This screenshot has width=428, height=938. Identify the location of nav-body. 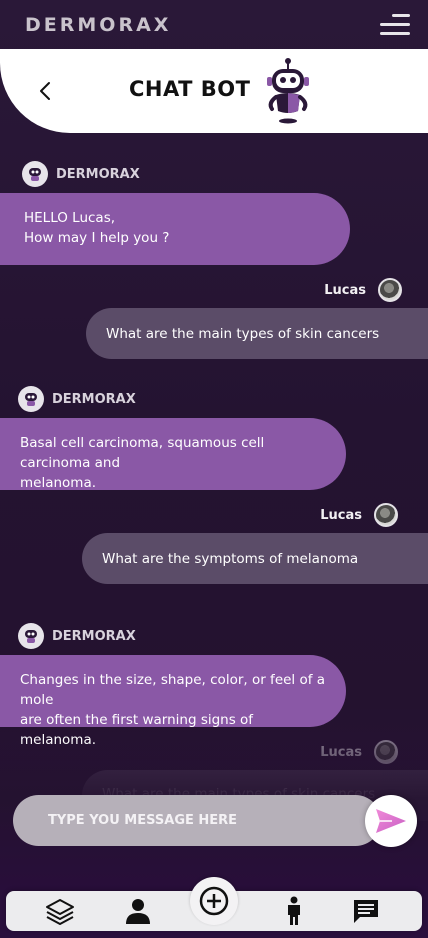
(294, 911).